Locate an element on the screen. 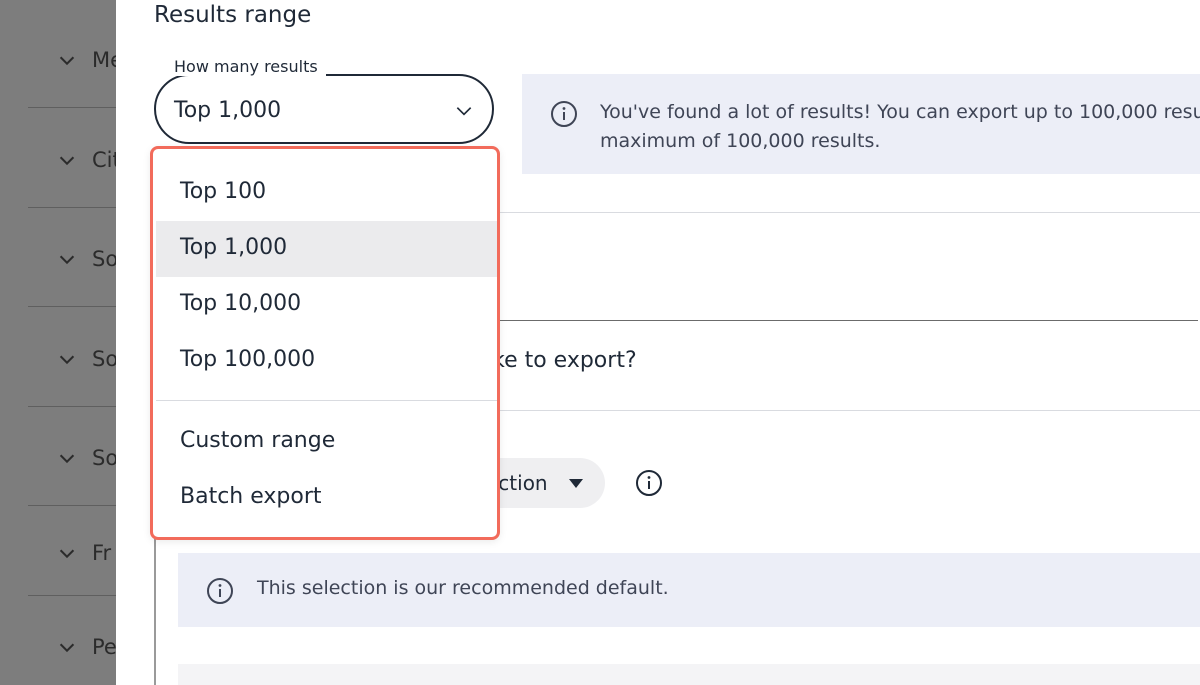 This screenshot has height=685, width=1200. sidebar-item-label: Cit is located at coordinates (104, 159).